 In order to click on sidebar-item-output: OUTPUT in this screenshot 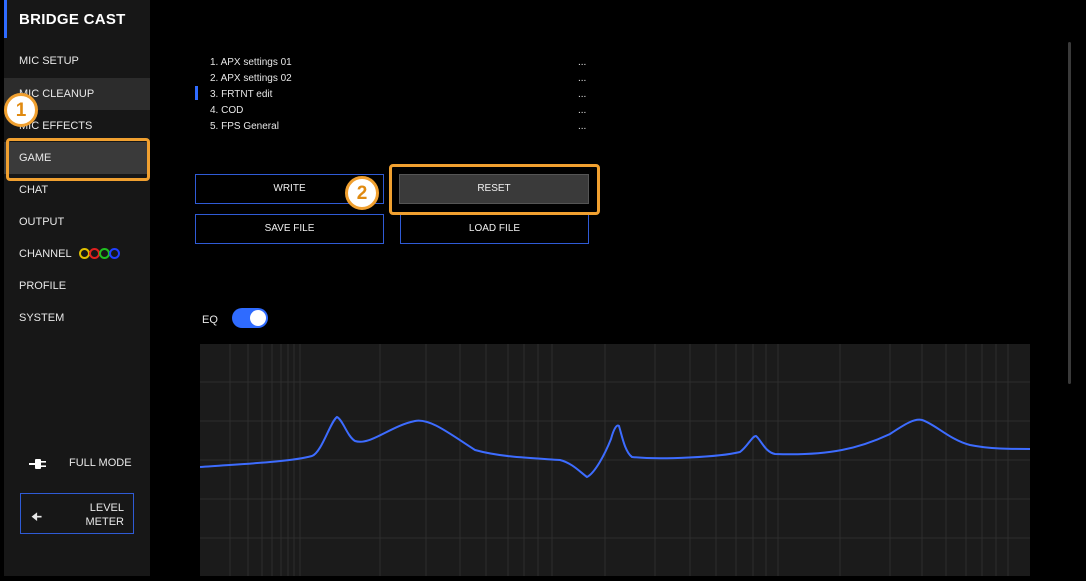, I will do `click(77, 222)`.